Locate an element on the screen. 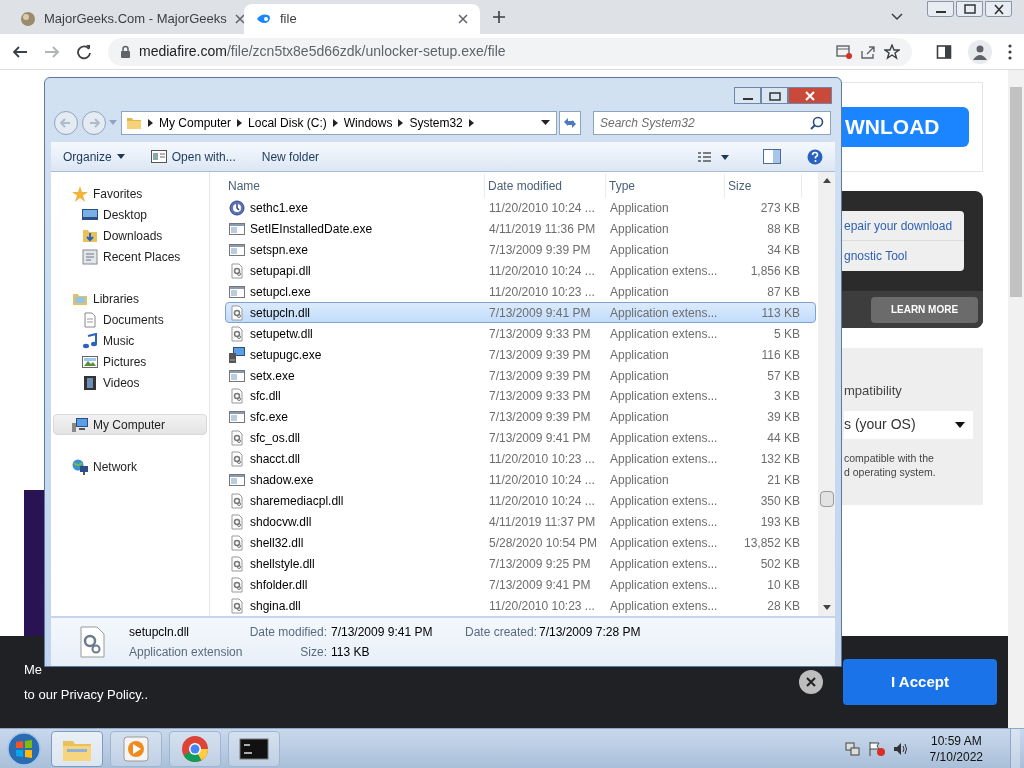 The height and width of the screenshot is (768, 1024). nav-item: Desktop is located at coordinates (131, 214).